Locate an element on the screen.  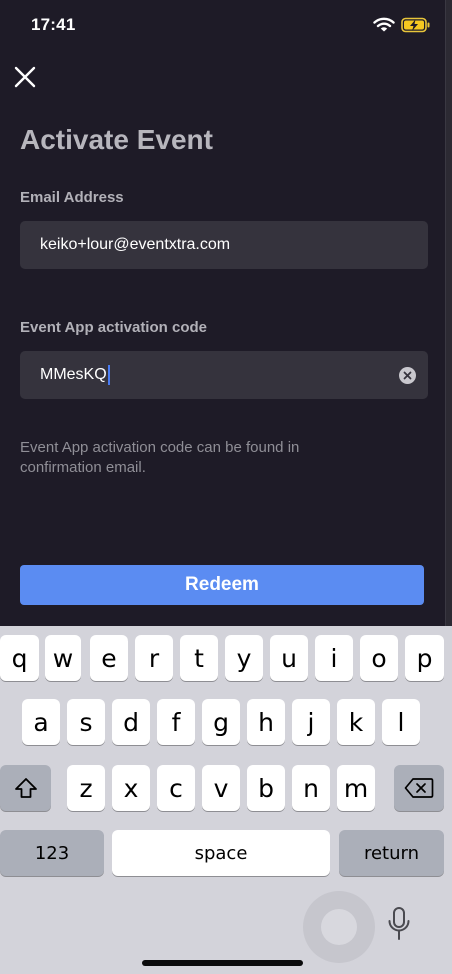
wifi-icon is located at coordinates (384, 24).